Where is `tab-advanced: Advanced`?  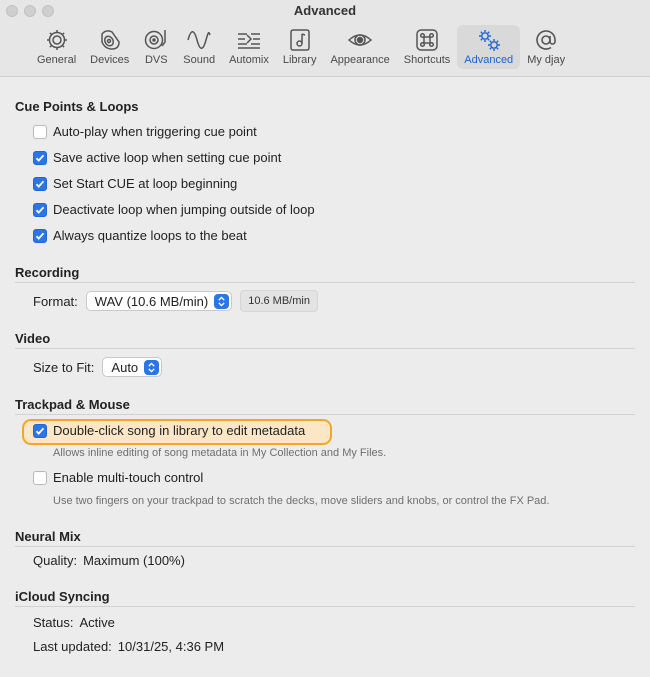 tab-advanced: Advanced is located at coordinates (489, 47).